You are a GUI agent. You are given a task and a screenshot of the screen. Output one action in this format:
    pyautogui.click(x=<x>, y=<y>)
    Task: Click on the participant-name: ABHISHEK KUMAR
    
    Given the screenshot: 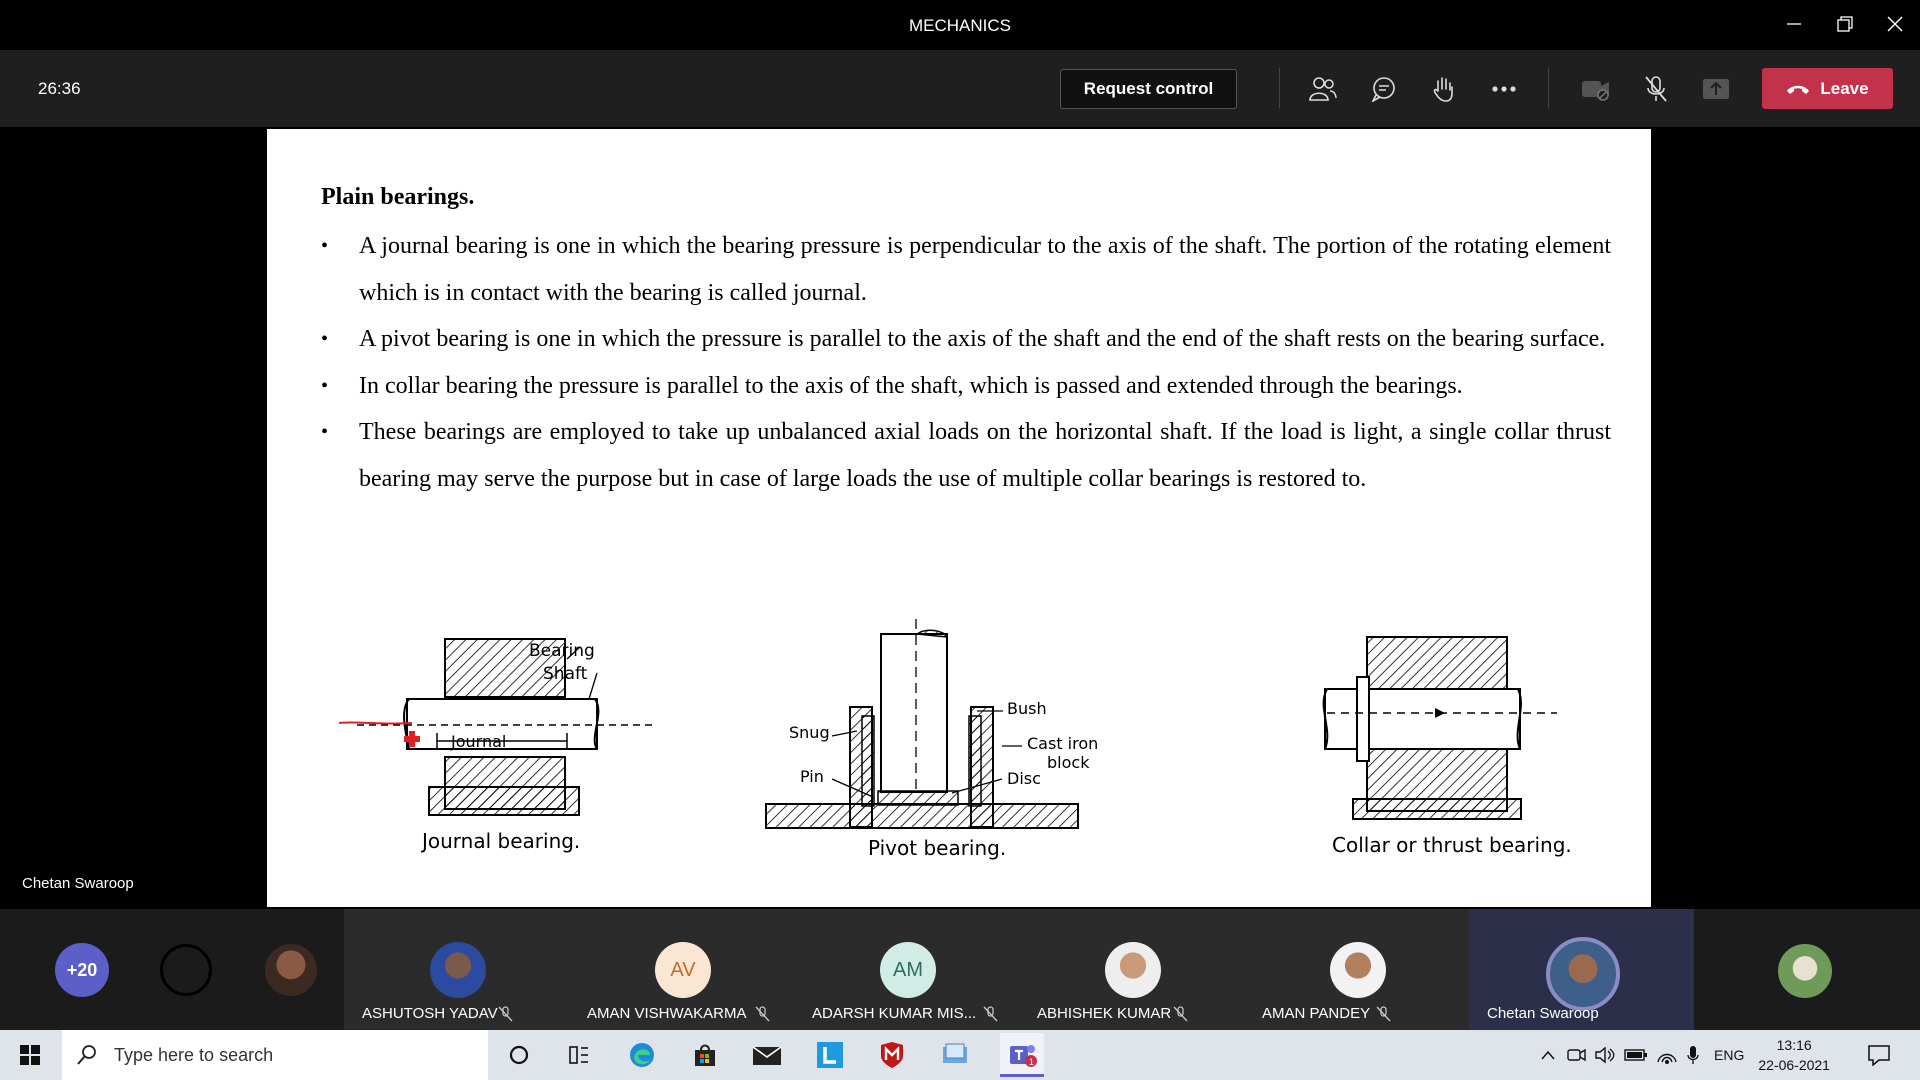 What is the action you would take?
    pyautogui.click(x=1104, y=1013)
    